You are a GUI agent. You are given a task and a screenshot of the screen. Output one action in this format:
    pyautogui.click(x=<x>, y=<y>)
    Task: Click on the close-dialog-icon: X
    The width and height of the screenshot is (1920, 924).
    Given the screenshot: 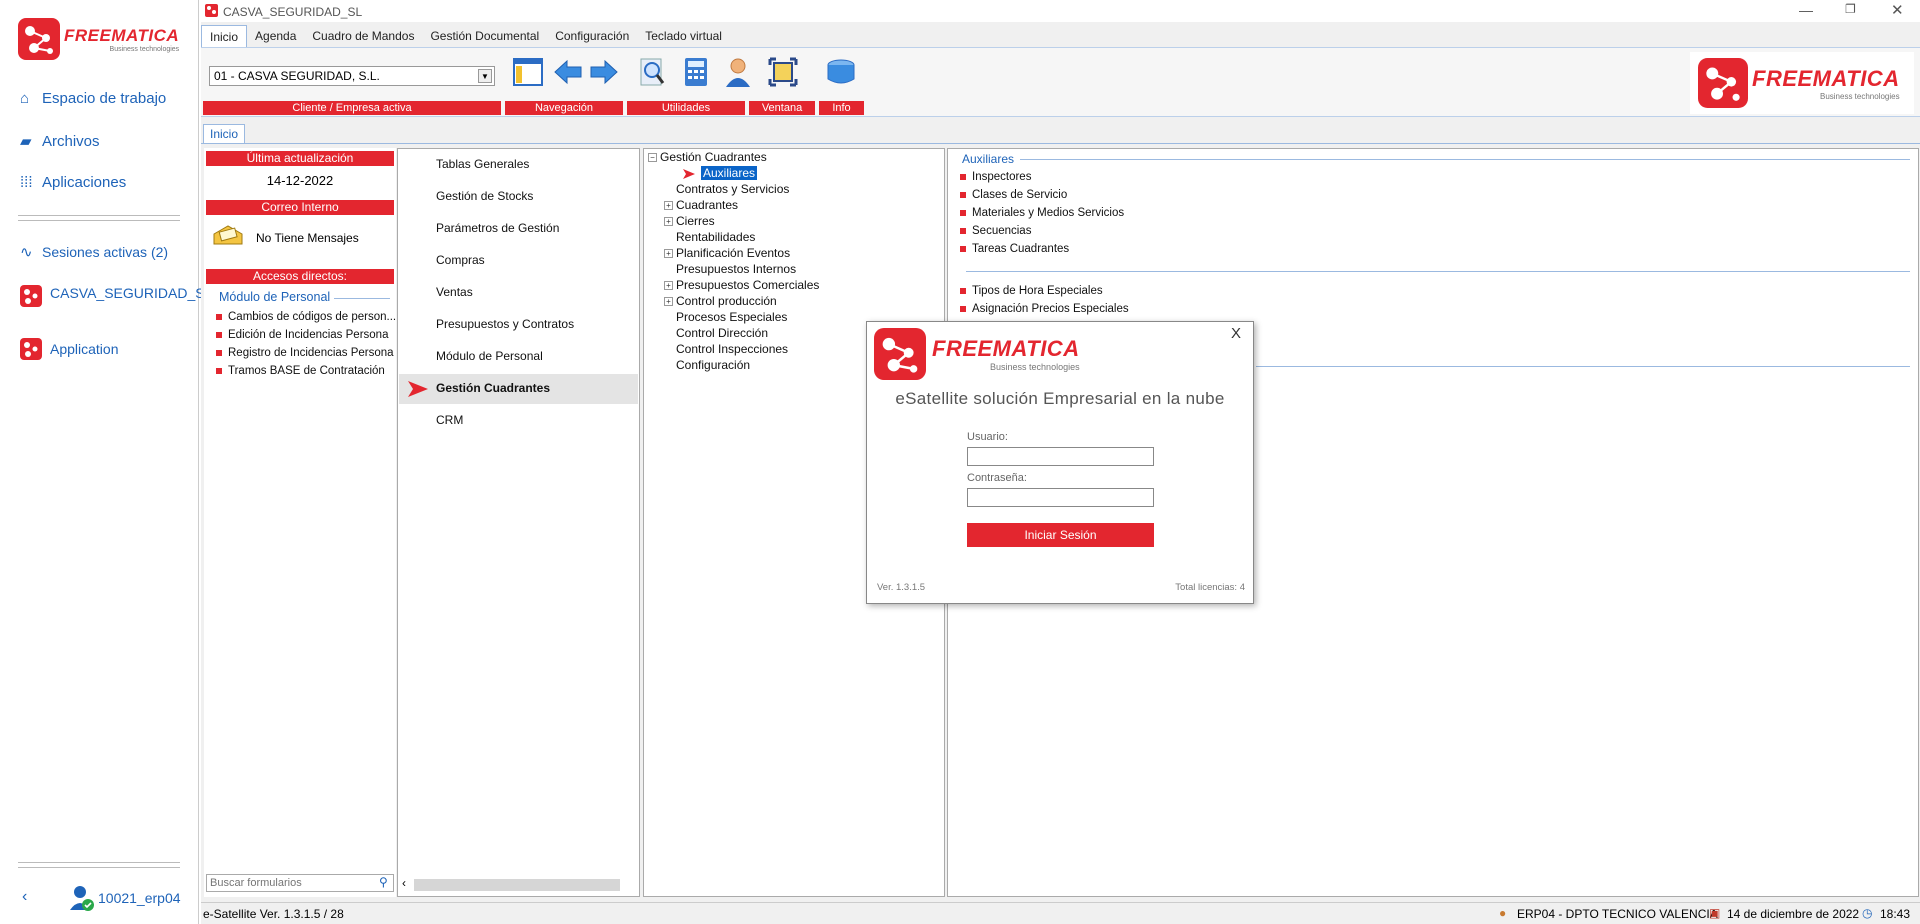 What is the action you would take?
    pyautogui.click(x=1236, y=333)
    